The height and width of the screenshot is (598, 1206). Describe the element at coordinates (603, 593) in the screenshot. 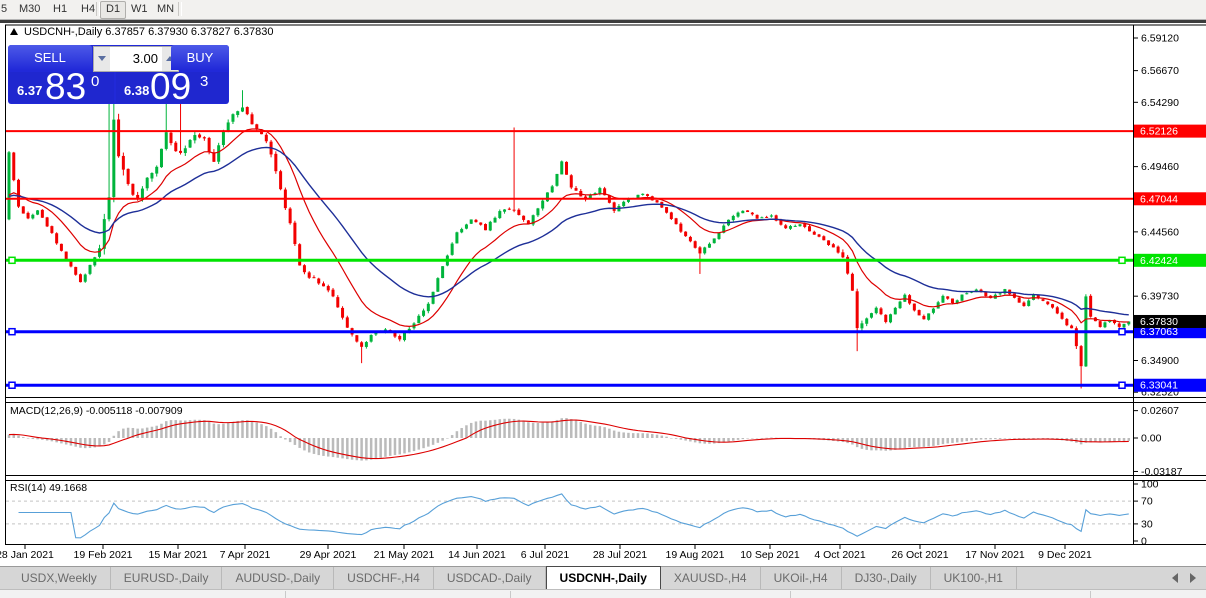

I see `status-bar` at that location.